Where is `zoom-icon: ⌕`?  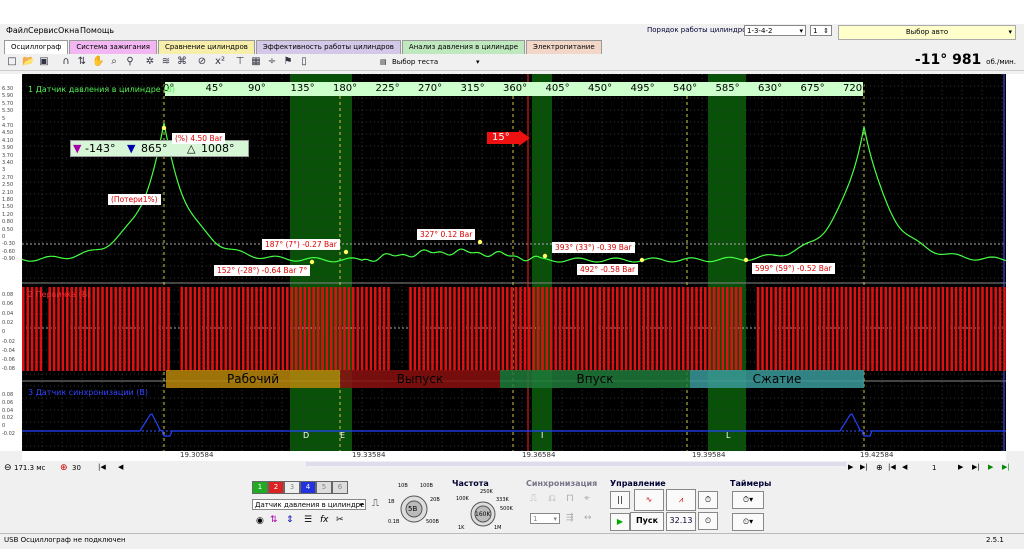 zoom-icon: ⌕ is located at coordinates (114, 62).